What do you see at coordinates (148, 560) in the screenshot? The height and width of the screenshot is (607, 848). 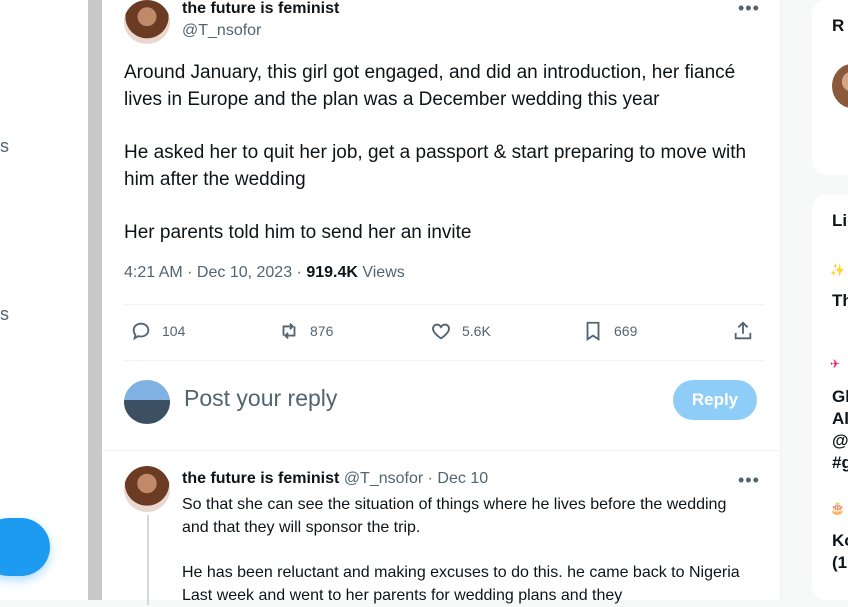 I see `thread-line` at bounding box center [148, 560].